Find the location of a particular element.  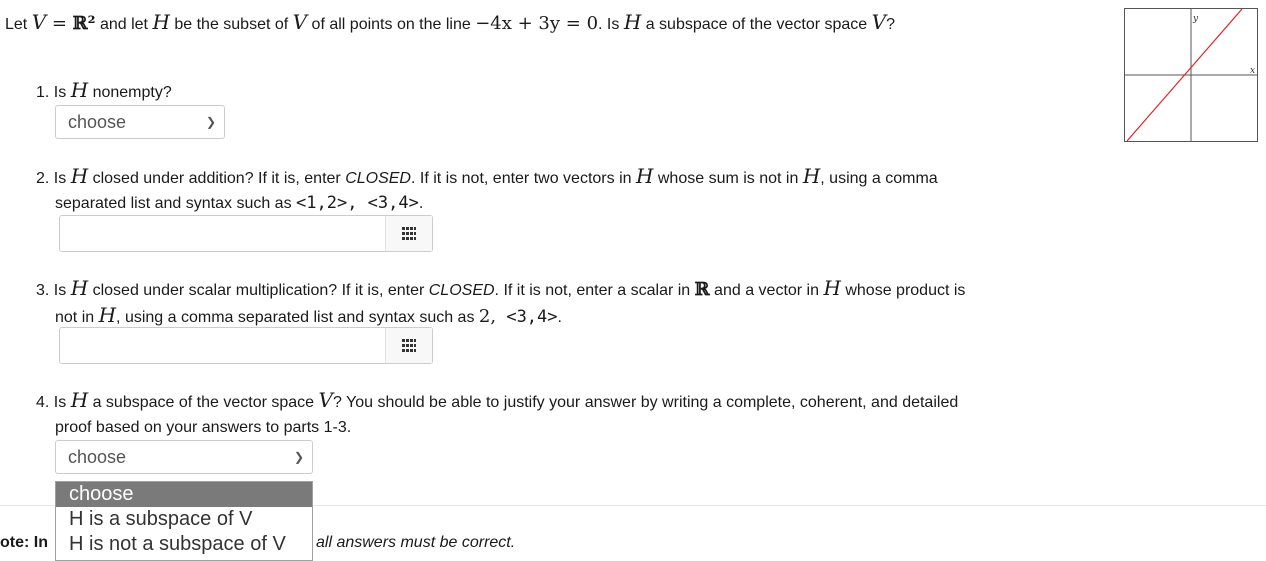

text: . If it is not, enter a scalar in is located at coordinates (594, 290).